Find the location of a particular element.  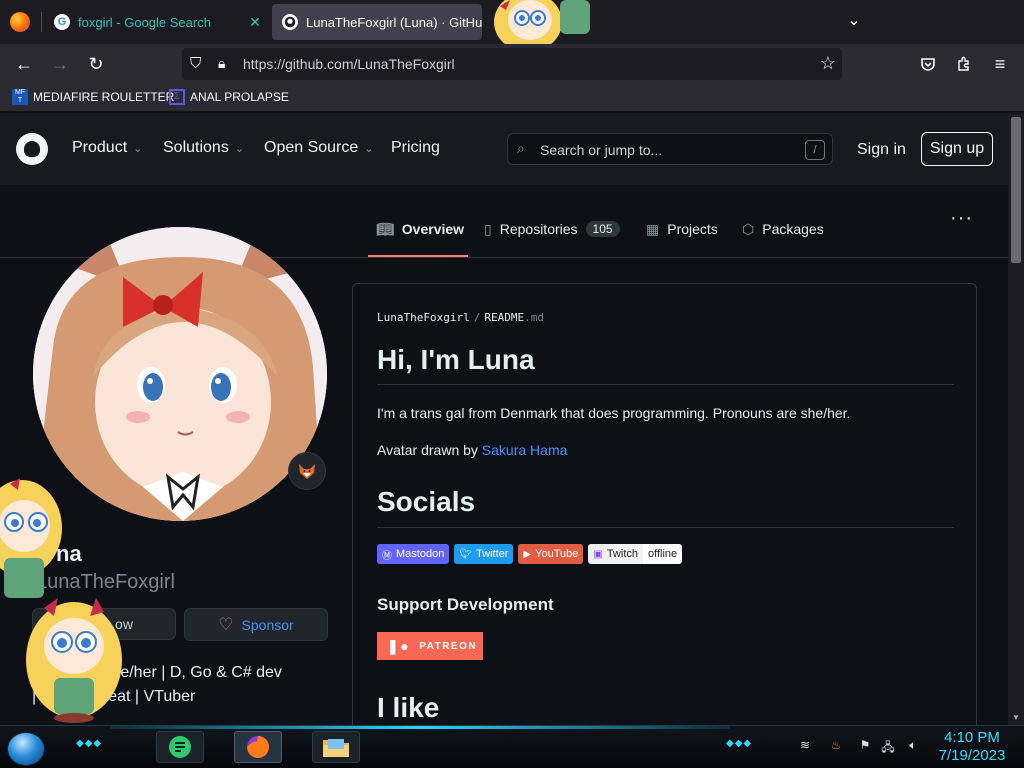

more-options-kebab-icon: ··· is located at coordinates (961, 218).